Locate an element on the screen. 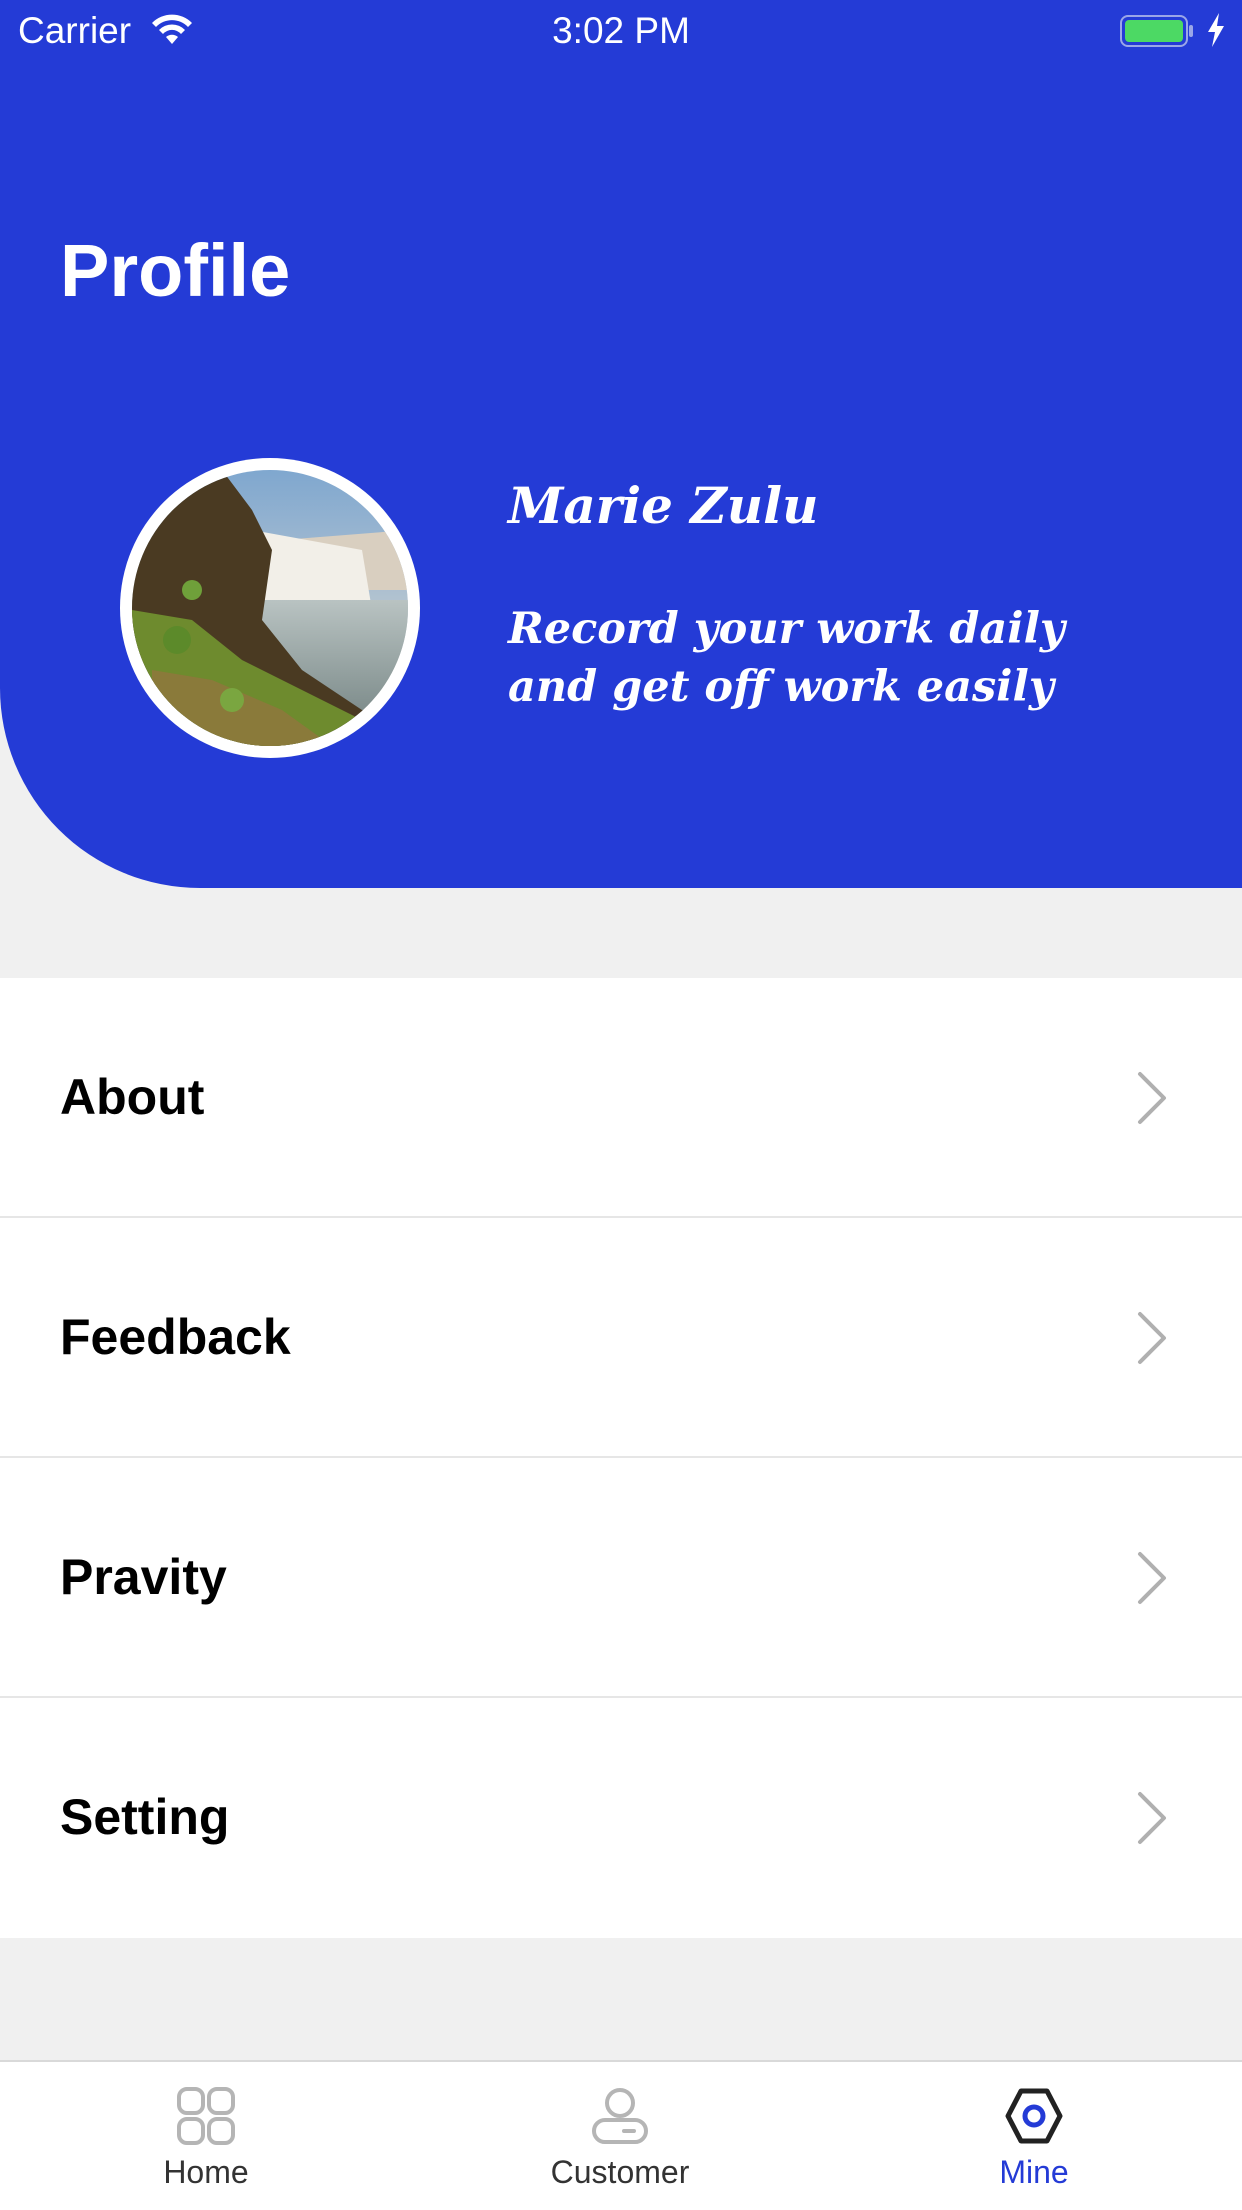 The width and height of the screenshot is (1242, 2210). battery-icon is located at coordinates (1156, 31).